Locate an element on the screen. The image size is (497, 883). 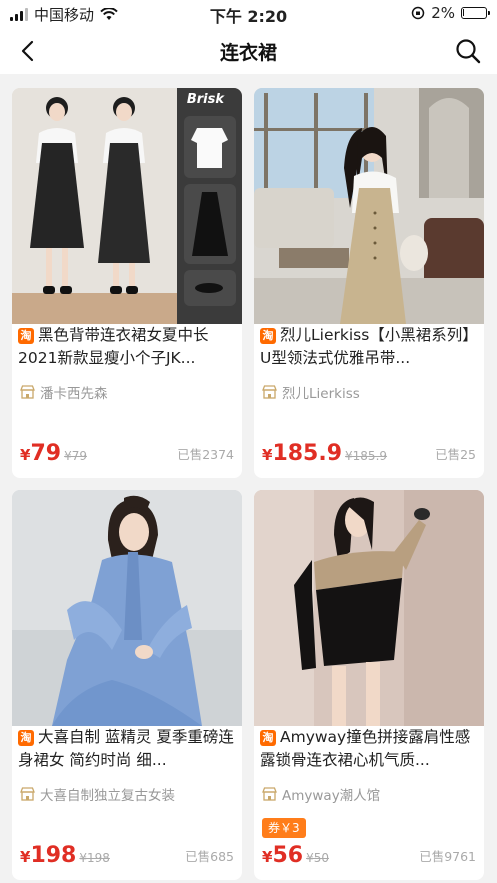
shop-link: 潘卡西先森 is located at coordinates (64, 392).